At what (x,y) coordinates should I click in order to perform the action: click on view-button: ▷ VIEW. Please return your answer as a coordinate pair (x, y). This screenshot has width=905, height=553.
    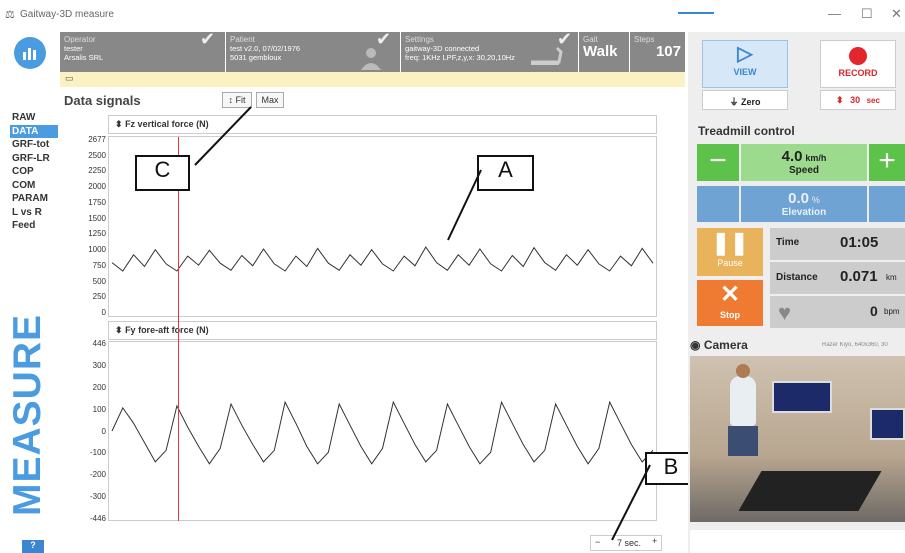
    Looking at the image, I should click on (745, 64).